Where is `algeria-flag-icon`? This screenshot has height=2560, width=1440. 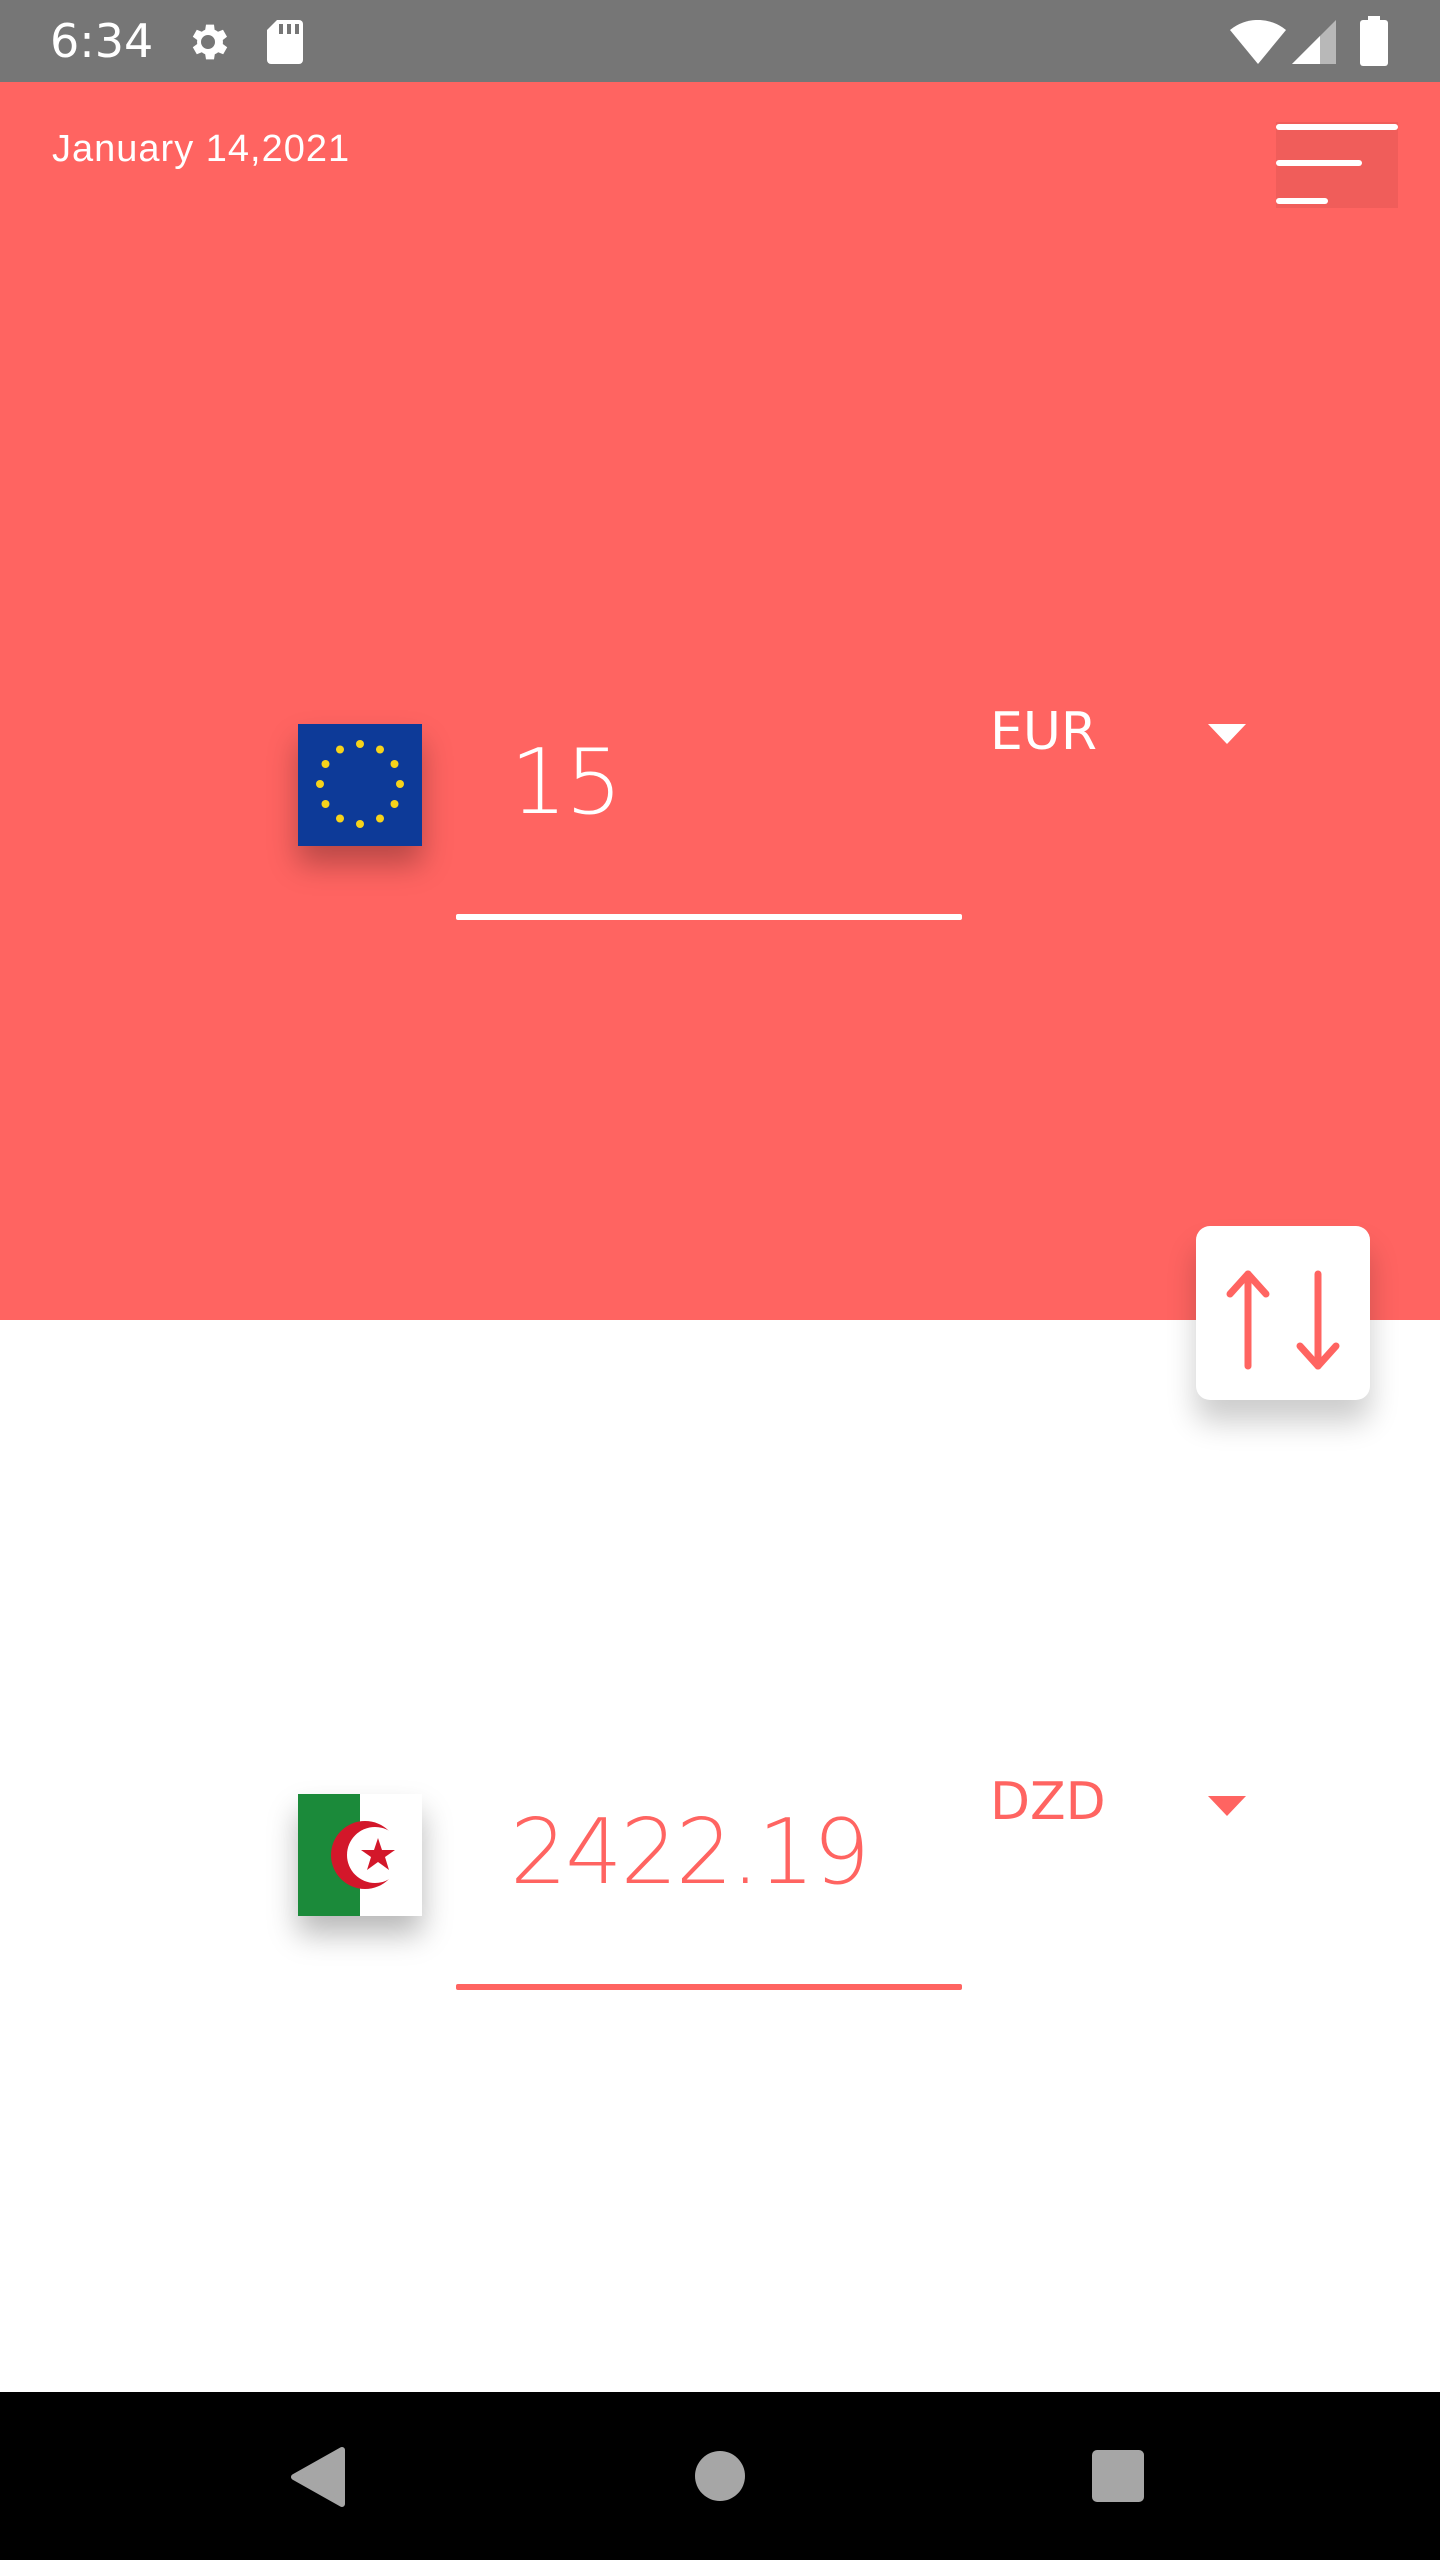 algeria-flag-icon is located at coordinates (360, 1855).